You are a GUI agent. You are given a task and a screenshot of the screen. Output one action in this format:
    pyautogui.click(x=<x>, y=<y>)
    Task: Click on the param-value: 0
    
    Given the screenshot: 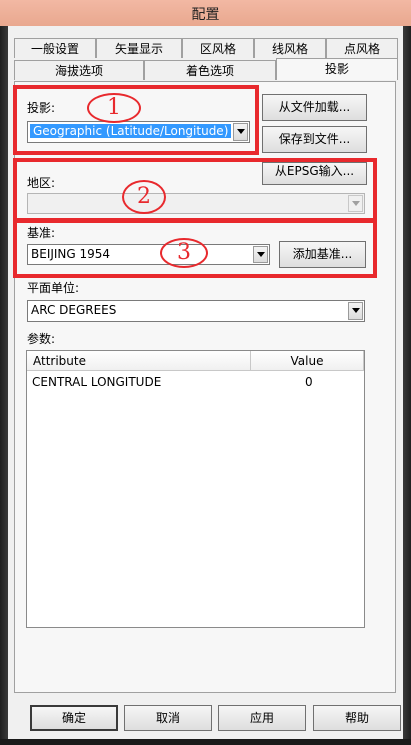 What is the action you would take?
    pyautogui.click(x=309, y=382)
    